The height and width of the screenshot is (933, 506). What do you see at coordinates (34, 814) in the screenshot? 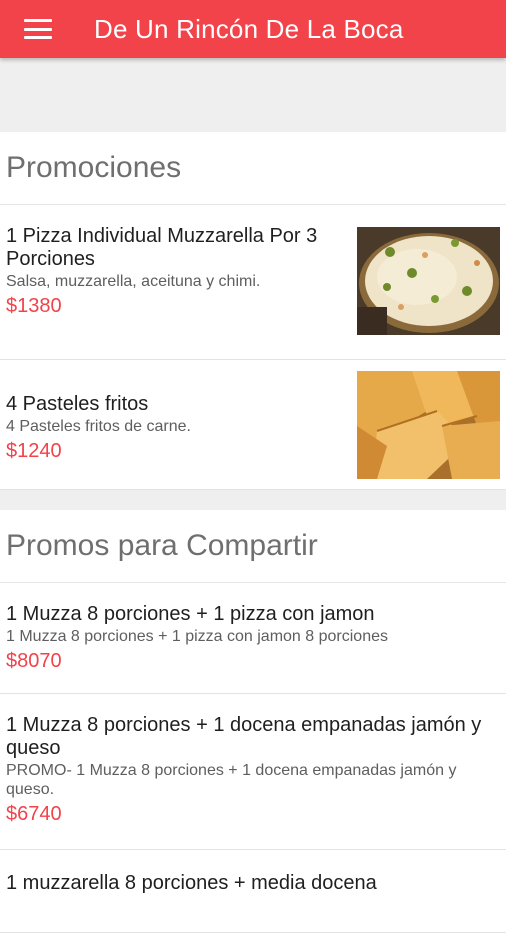
I see `menu-item-price: $6740` at bounding box center [34, 814].